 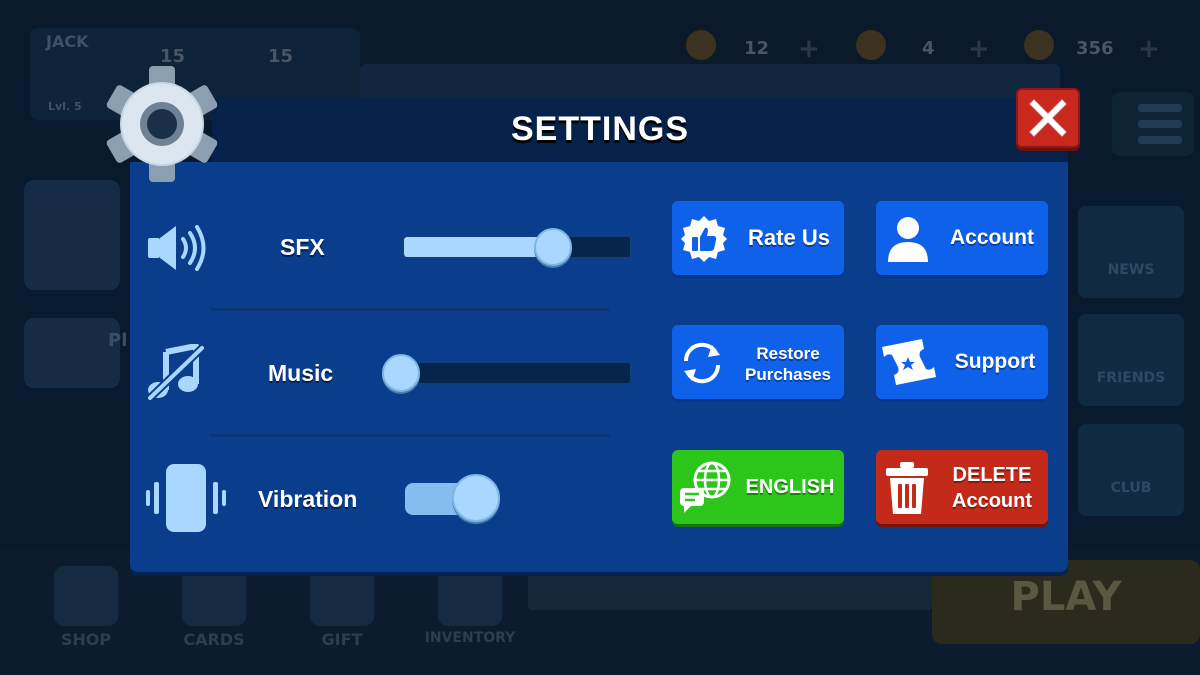 I want to click on account-button: Account, so click(x=962, y=238).